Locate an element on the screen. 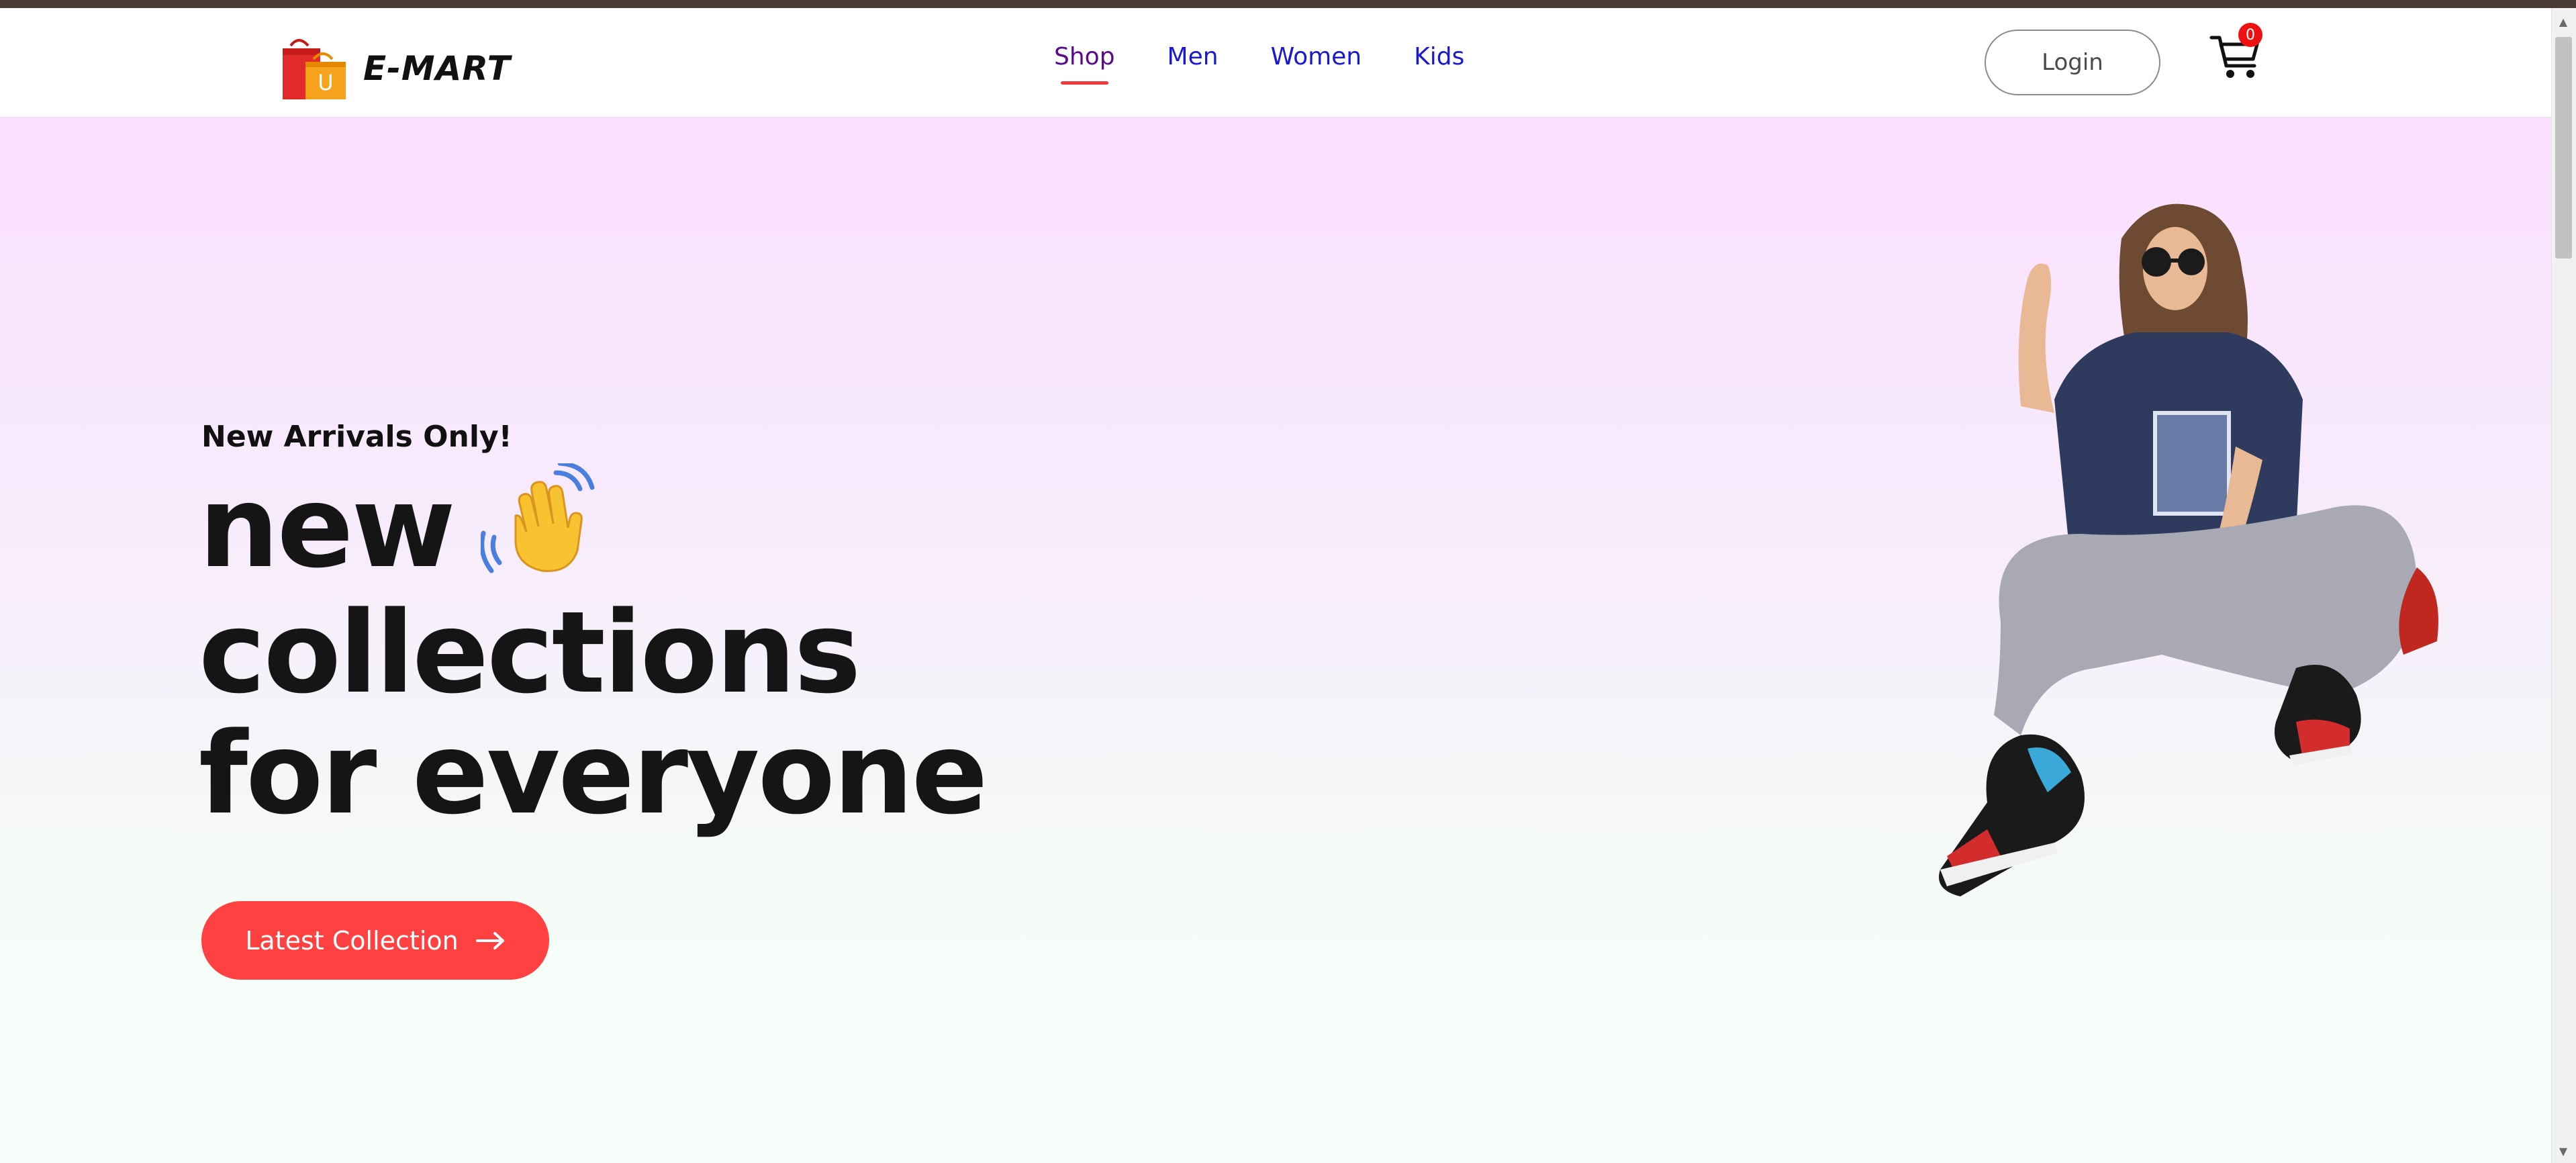 This screenshot has width=2576, height=1163. scroll-up-arrow-icon: ▲ is located at coordinates (2563, 21).